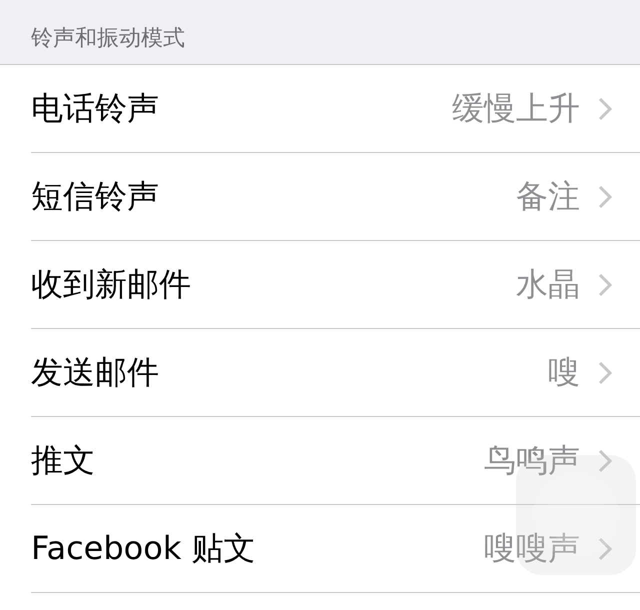  What do you see at coordinates (335, 109) in the screenshot?
I see `settings-row: 电话铃声 缓慢上升` at bounding box center [335, 109].